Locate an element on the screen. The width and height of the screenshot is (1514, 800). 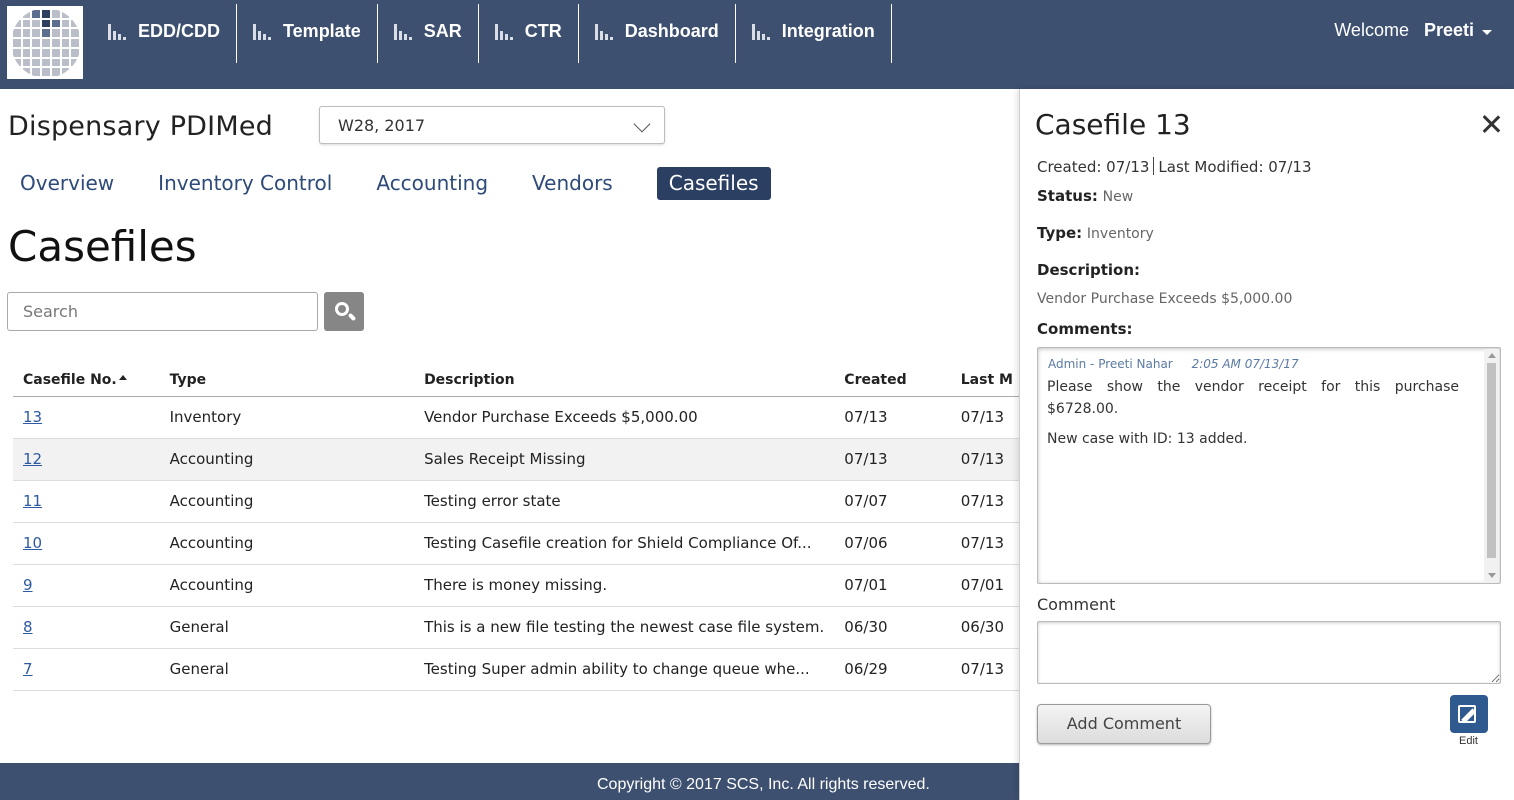
description-value-row: Vendor Purchase Exceeds $5,000.00 is located at coordinates (1164, 298).